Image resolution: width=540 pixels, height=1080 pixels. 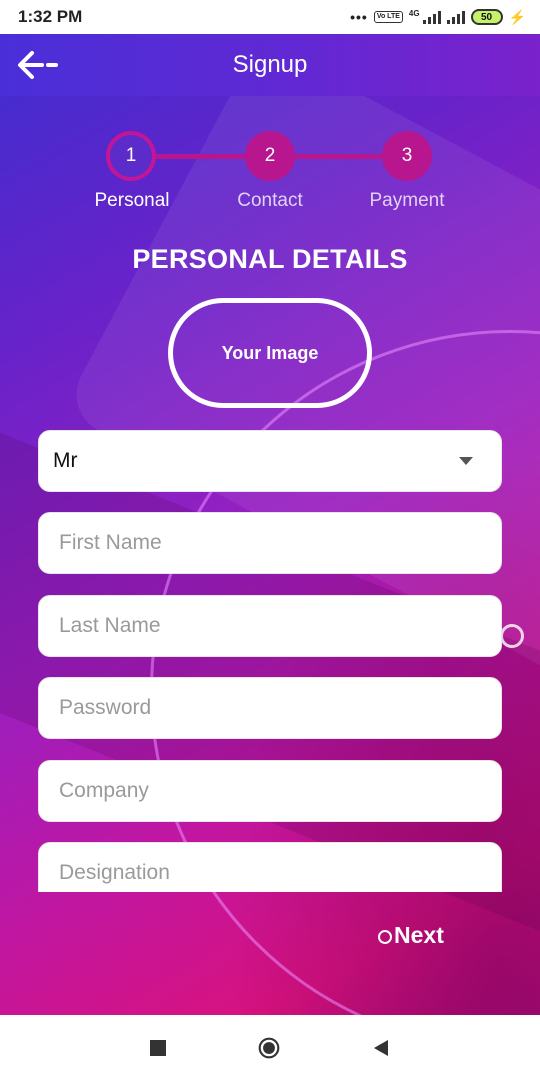 What do you see at coordinates (512, 636) in the screenshot?
I see `decorative-ring` at bounding box center [512, 636].